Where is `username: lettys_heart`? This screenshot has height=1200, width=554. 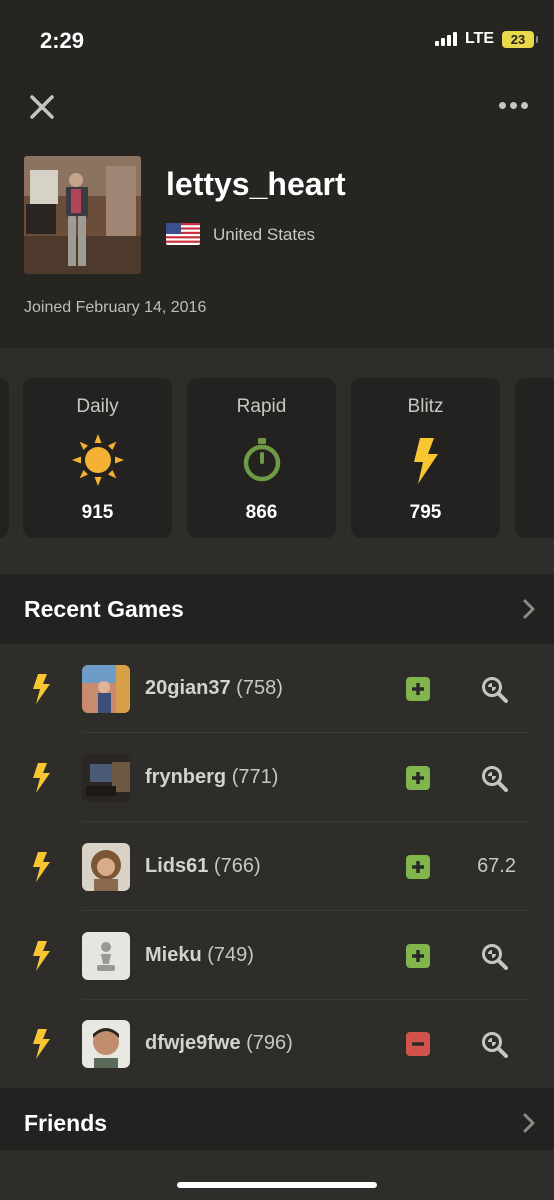 username: lettys_heart is located at coordinates (256, 184).